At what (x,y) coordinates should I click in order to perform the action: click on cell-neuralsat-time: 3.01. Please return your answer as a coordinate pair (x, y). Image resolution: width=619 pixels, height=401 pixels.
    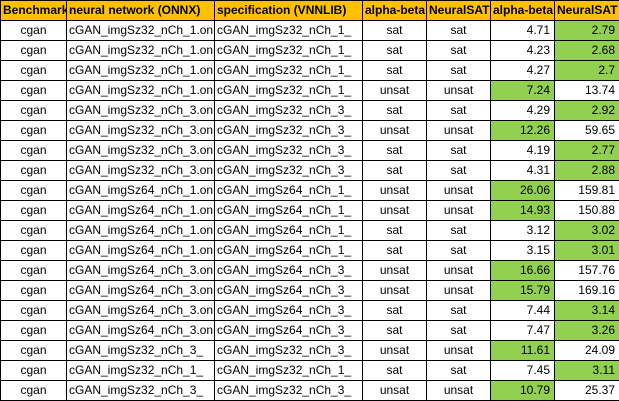
    Looking at the image, I should click on (586, 250).